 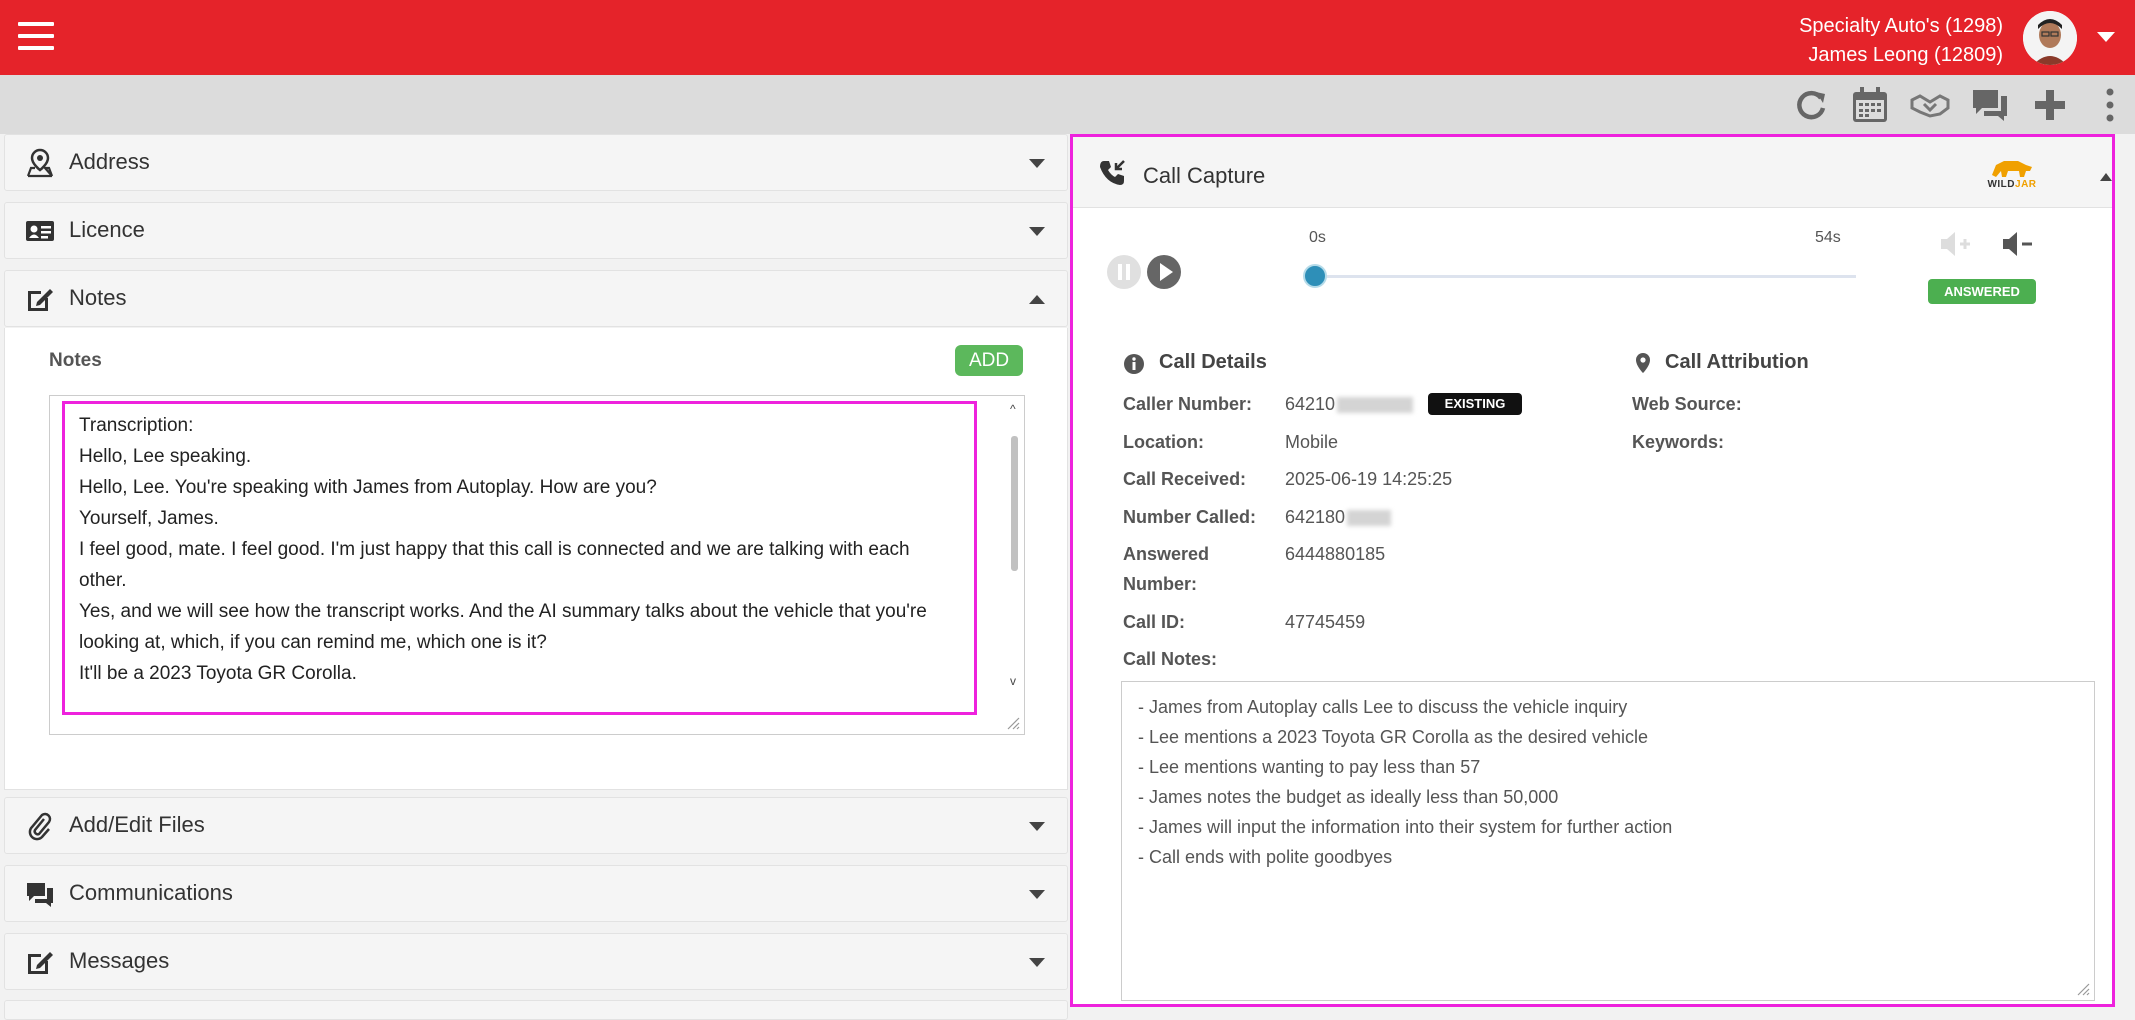 What do you see at coordinates (109, 161) in the screenshot?
I see `section-title: Address` at bounding box center [109, 161].